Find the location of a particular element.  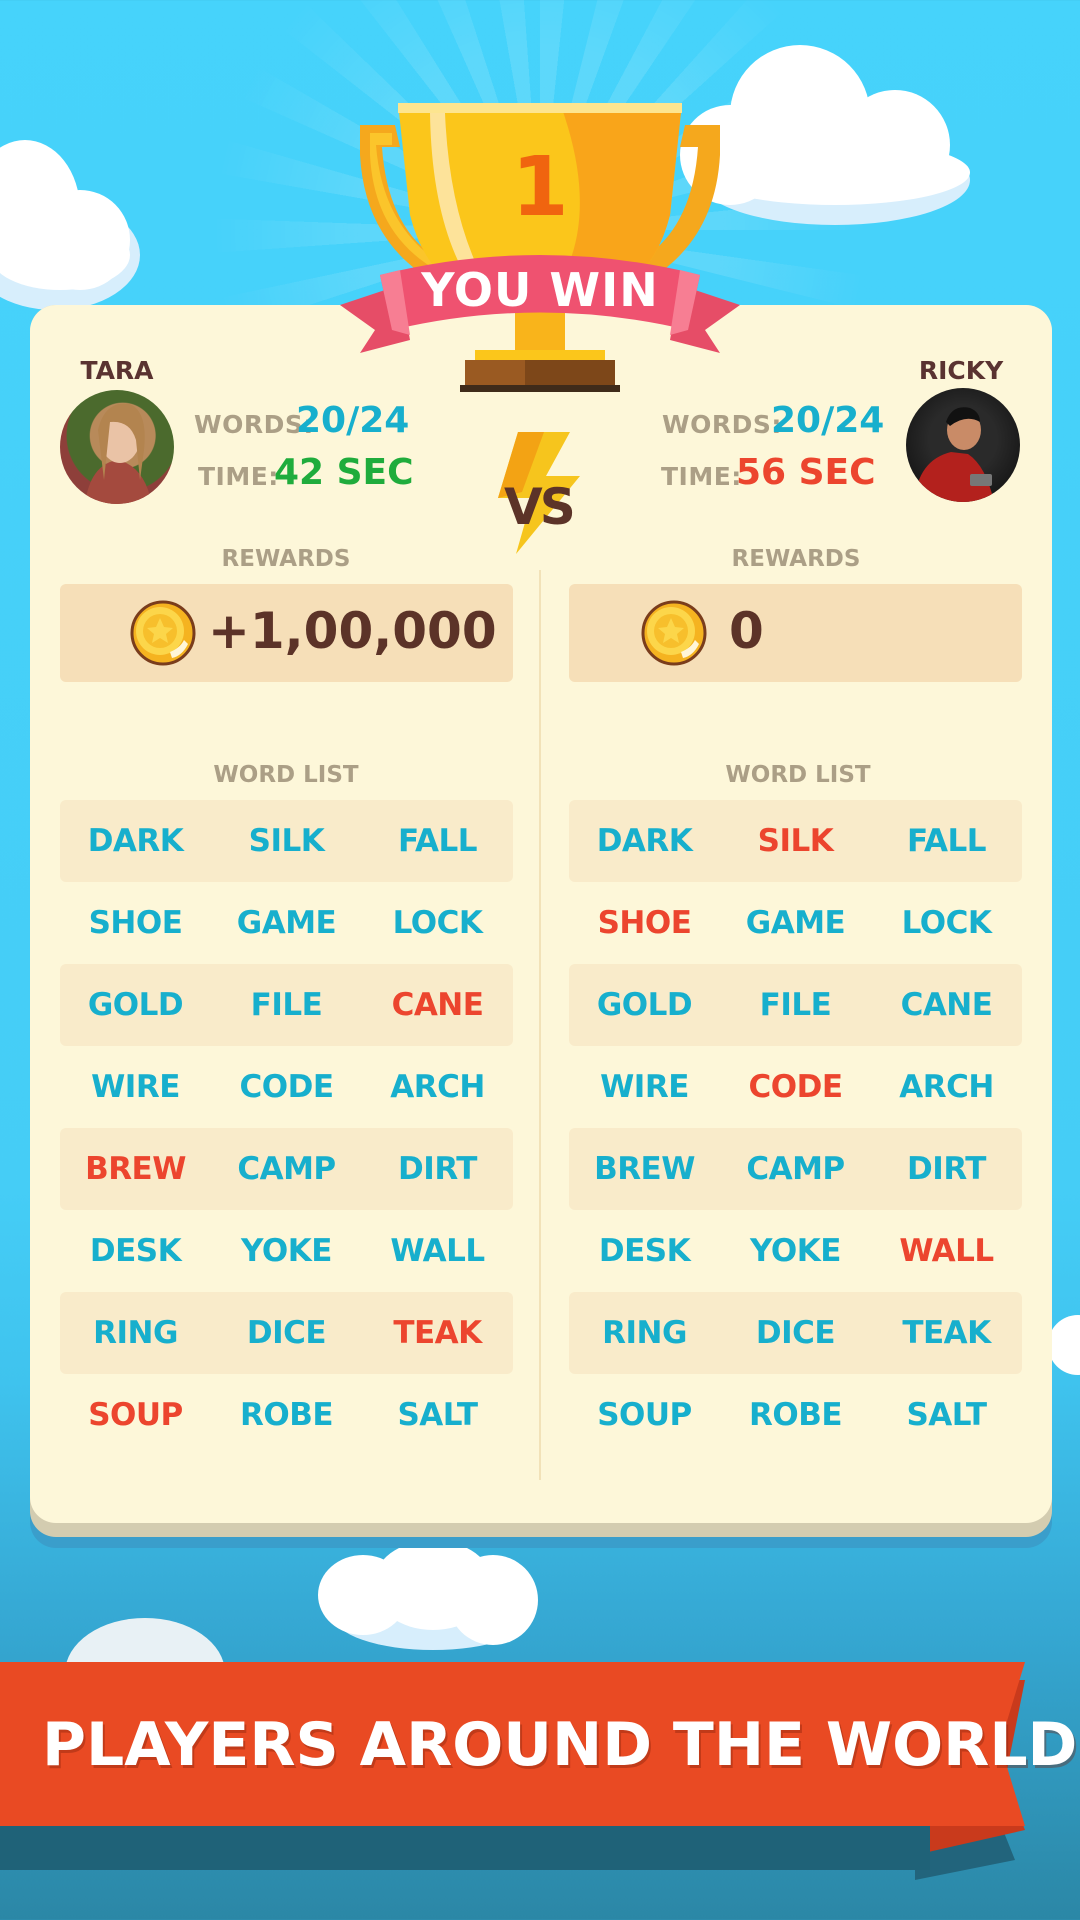

word-found: TEAK is located at coordinates (946, 1333).